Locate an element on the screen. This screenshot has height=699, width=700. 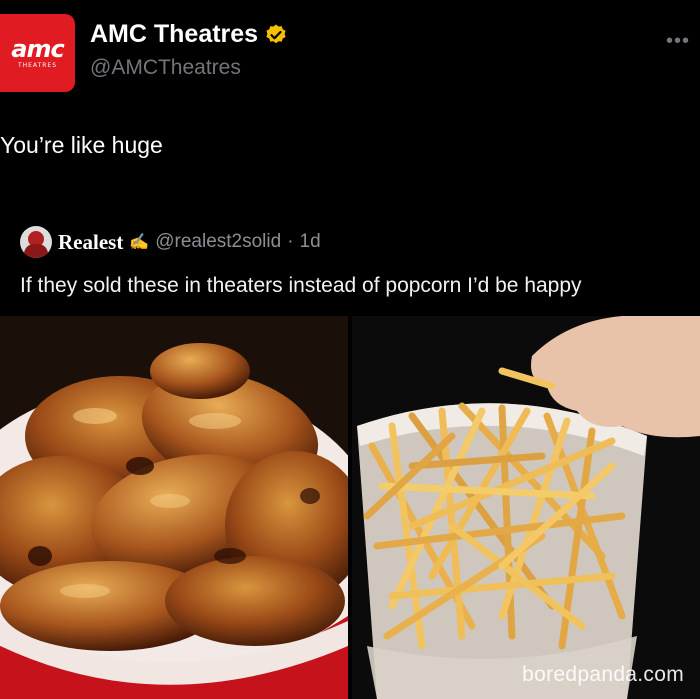
logo-word: amc is located at coordinates (37, 48).